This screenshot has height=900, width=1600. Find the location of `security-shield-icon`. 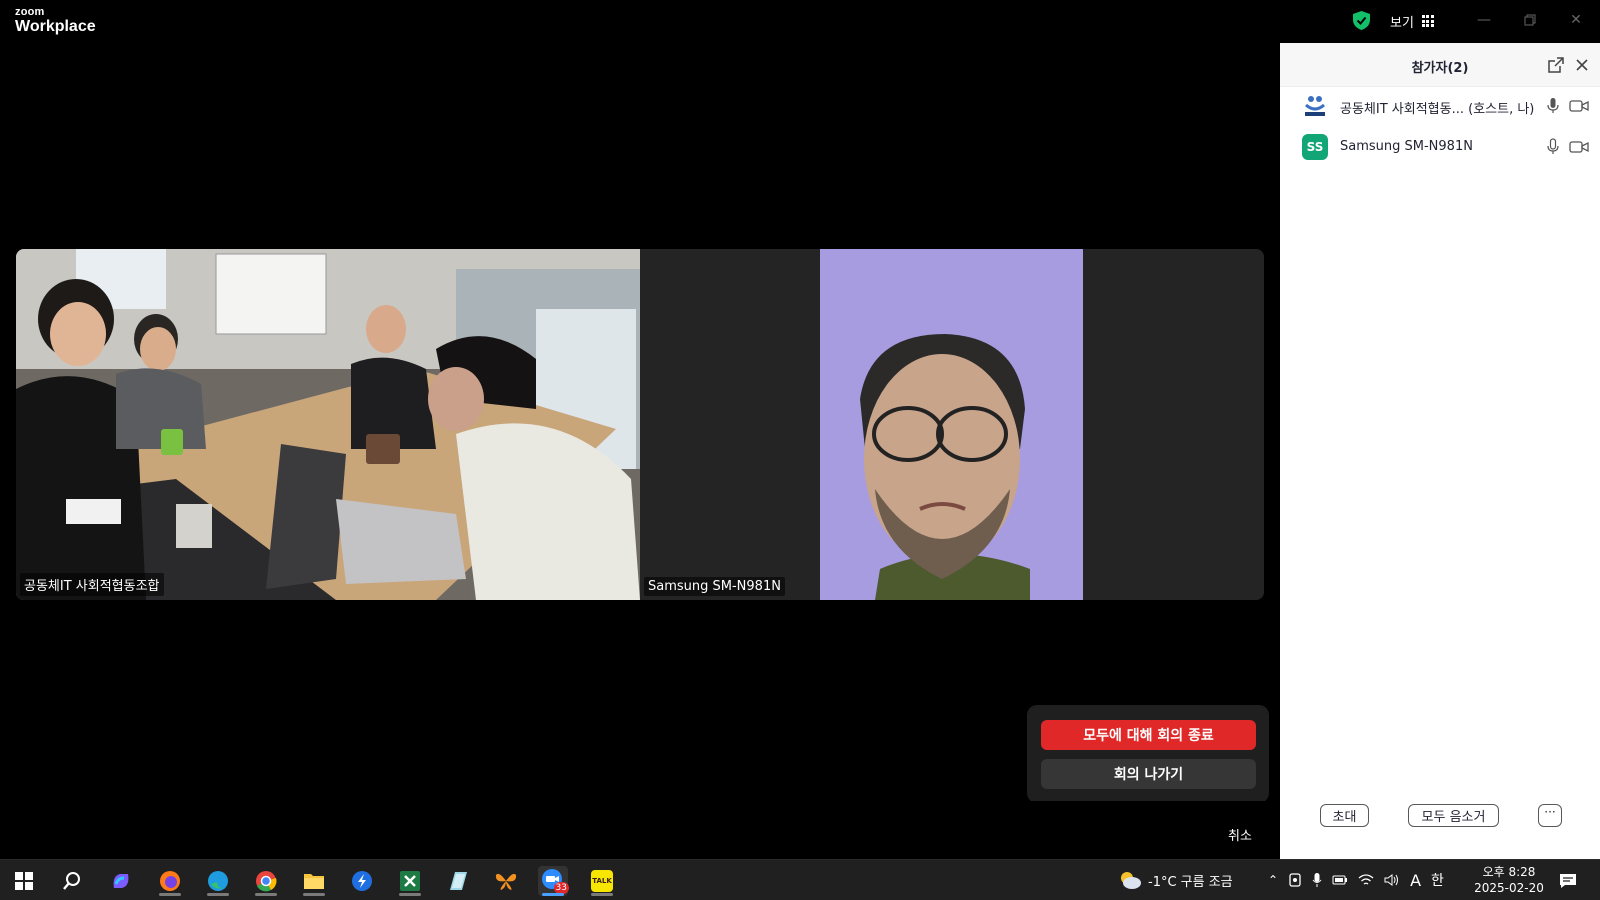

security-shield-icon is located at coordinates (1361, 20).